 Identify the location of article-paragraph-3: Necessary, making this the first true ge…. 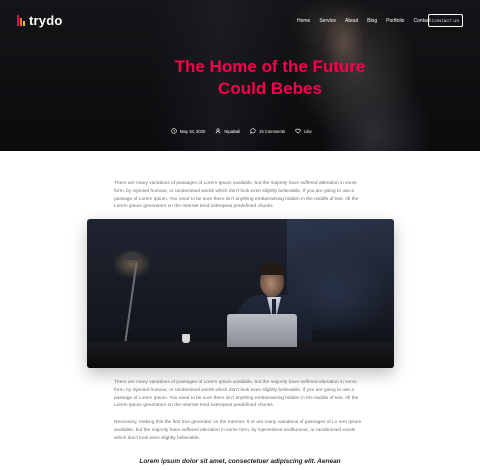
(238, 430).